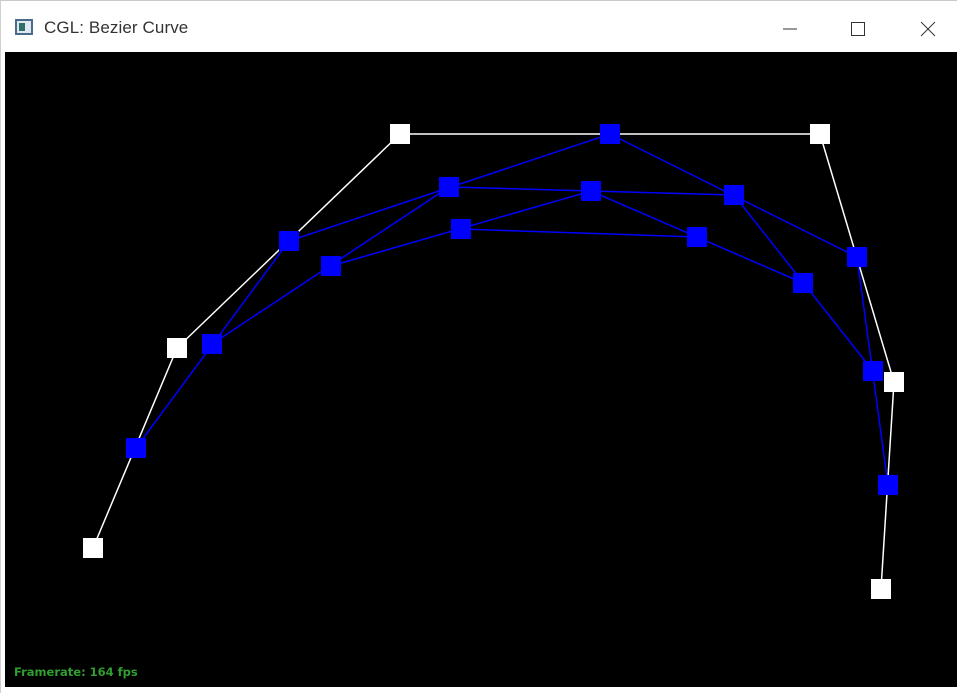 The image size is (957, 693). I want to click on minimize-icon, so click(790, 29).